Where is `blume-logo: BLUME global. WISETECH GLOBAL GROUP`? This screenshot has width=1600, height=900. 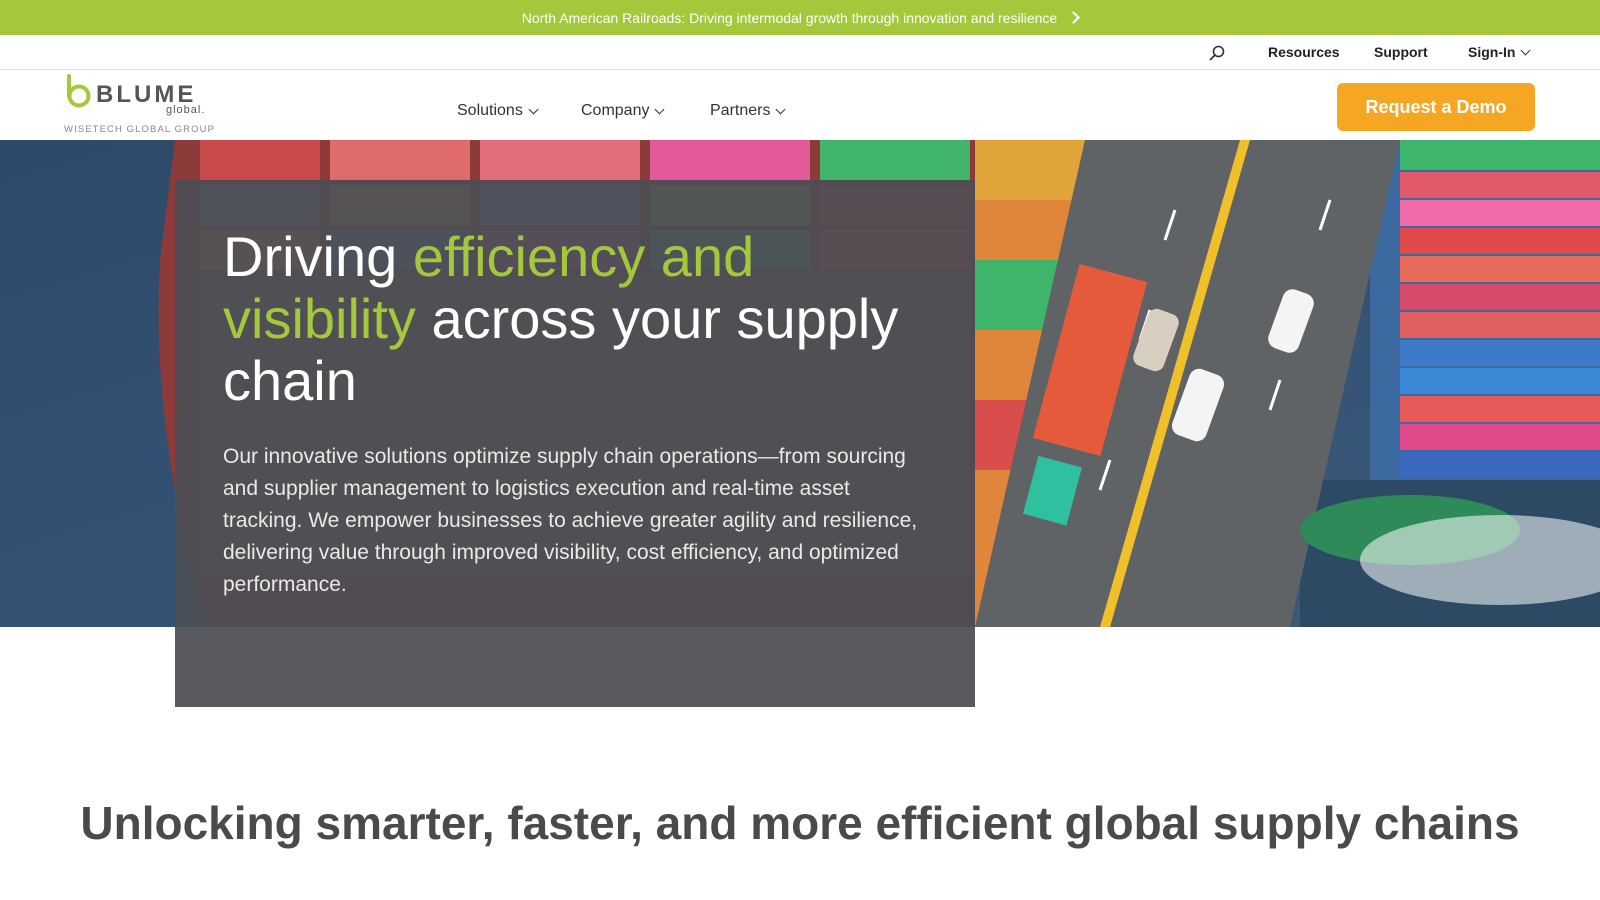
blume-logo: BLUME global. WISETECH GLOBAL GROUP is located at coordinates (139, 105).